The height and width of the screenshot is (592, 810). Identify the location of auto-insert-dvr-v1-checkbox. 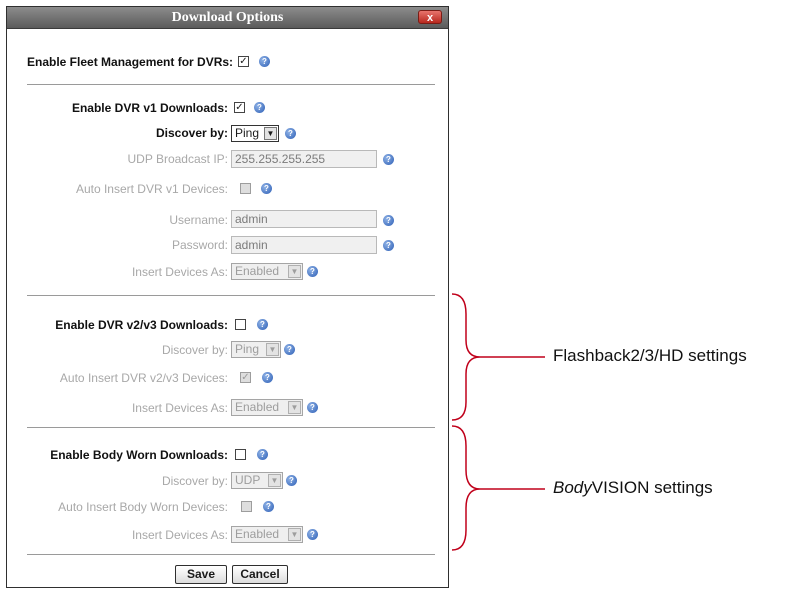
(245, 188).